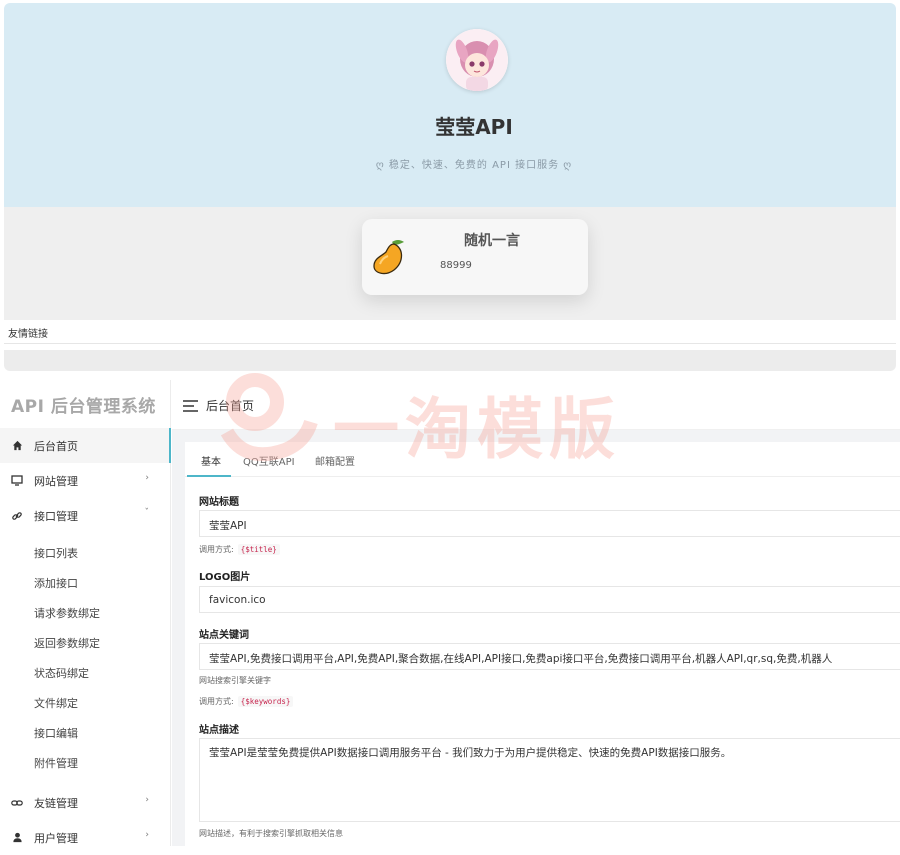 The width and height of the screenshot is (900, 855). Describe the element at coordinates (230, 406) in the screenshot. I see `breadcrumb: 后台首页` at that location.